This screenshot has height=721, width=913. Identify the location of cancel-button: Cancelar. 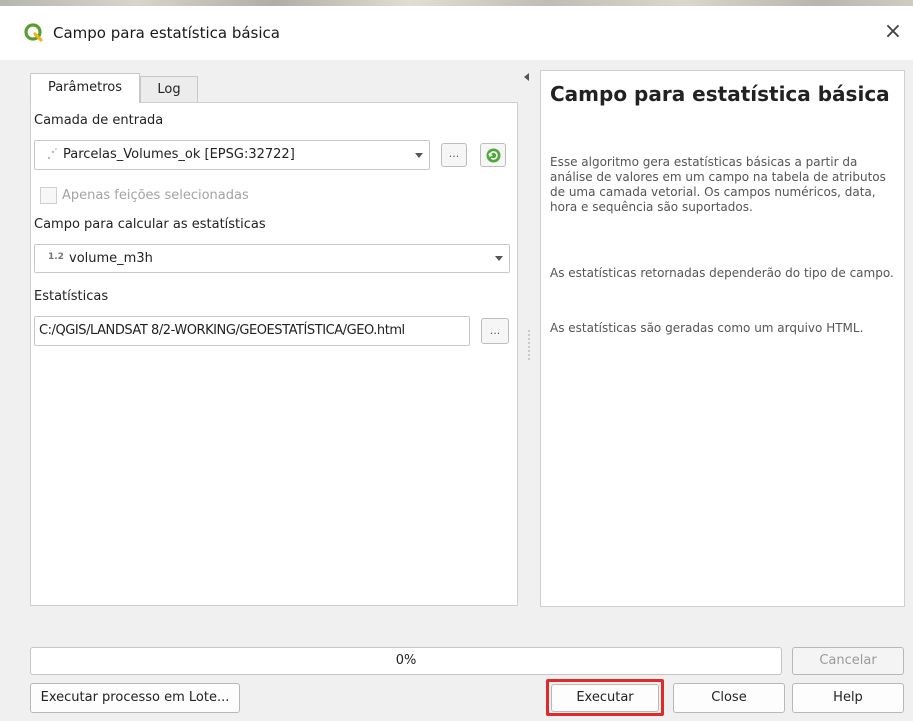
(848, 661).